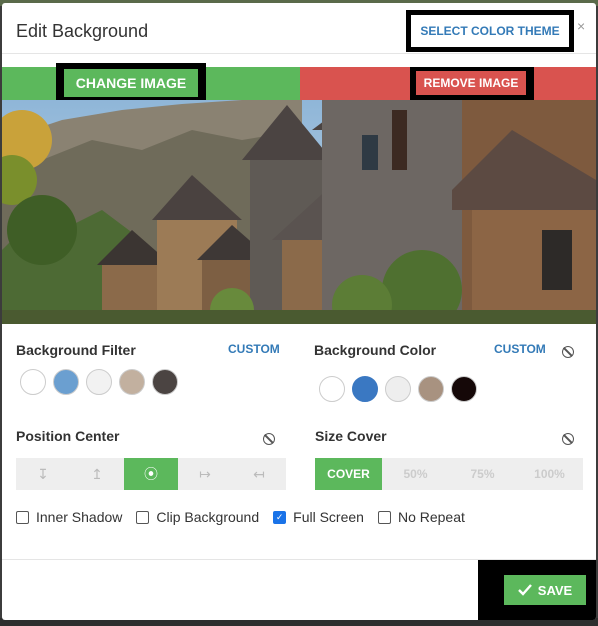  Describe the element at coordinates (97, 474) in the screenshot. I see `position-option-top: ↥` at that location.